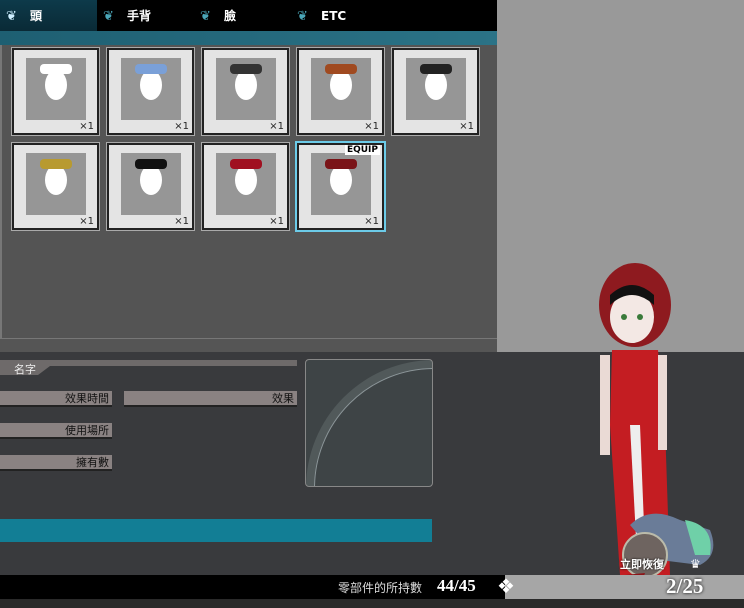  Describe the element at coordinates (25, 369) in the screenshot. I see `name-label: 名字` at that location.